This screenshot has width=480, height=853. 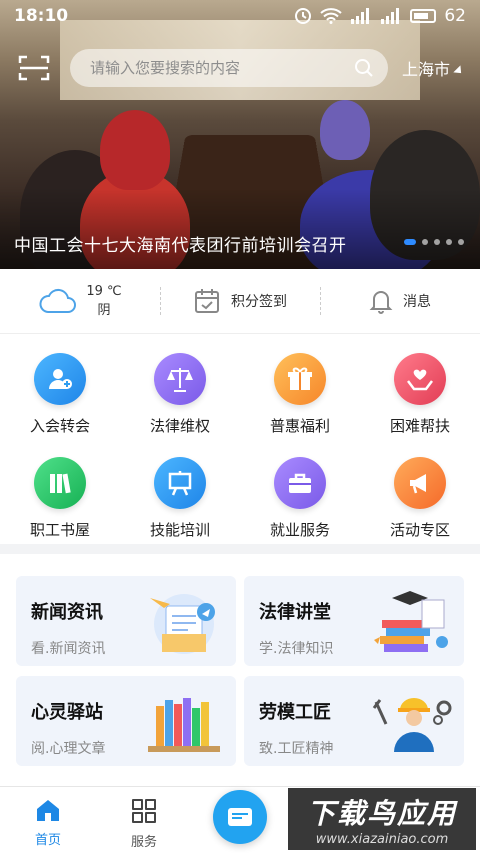 I want to click on card-subtitle: 学.法律知识, so click(x=296, y=649).